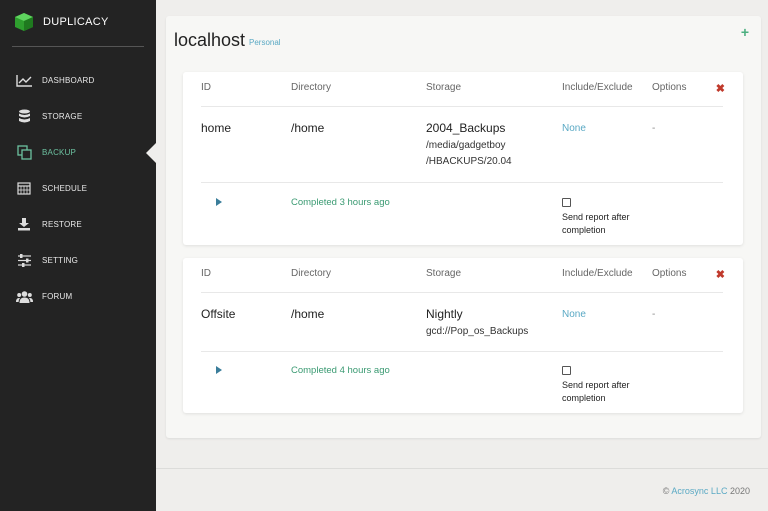  What do you see at coordinates (62, 224) in the screenshot?
I see `sidebar-item-label: RESTORE` at bounding box center [62, 224].